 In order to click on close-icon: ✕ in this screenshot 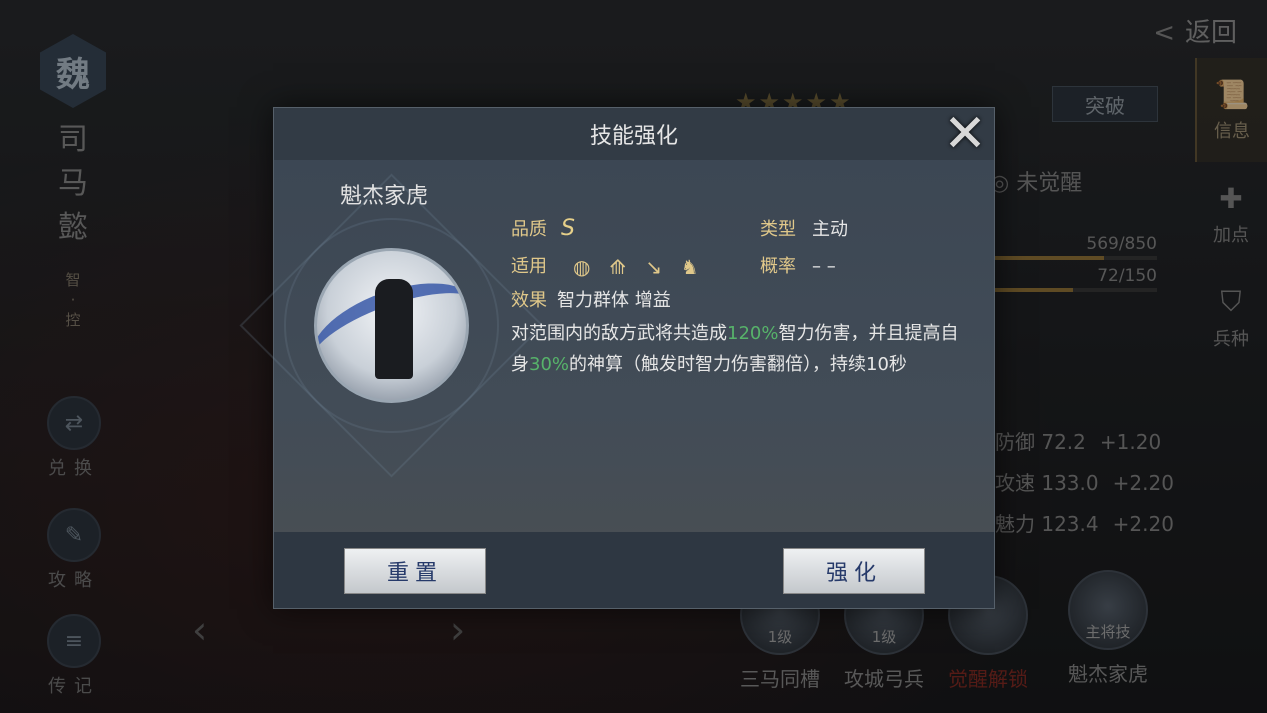, I will do `click(965, 134)`.